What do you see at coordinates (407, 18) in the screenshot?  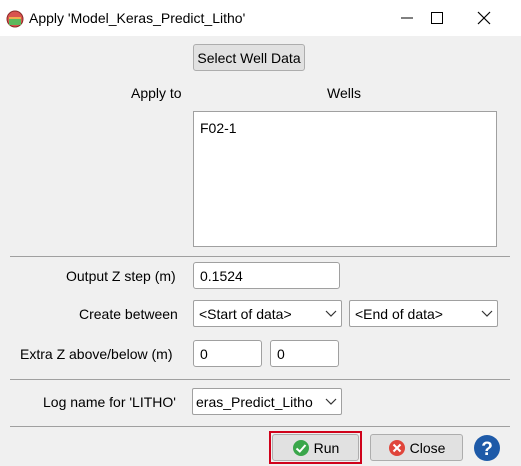 I see `minimize-icon` at bounding box center [407, 18].